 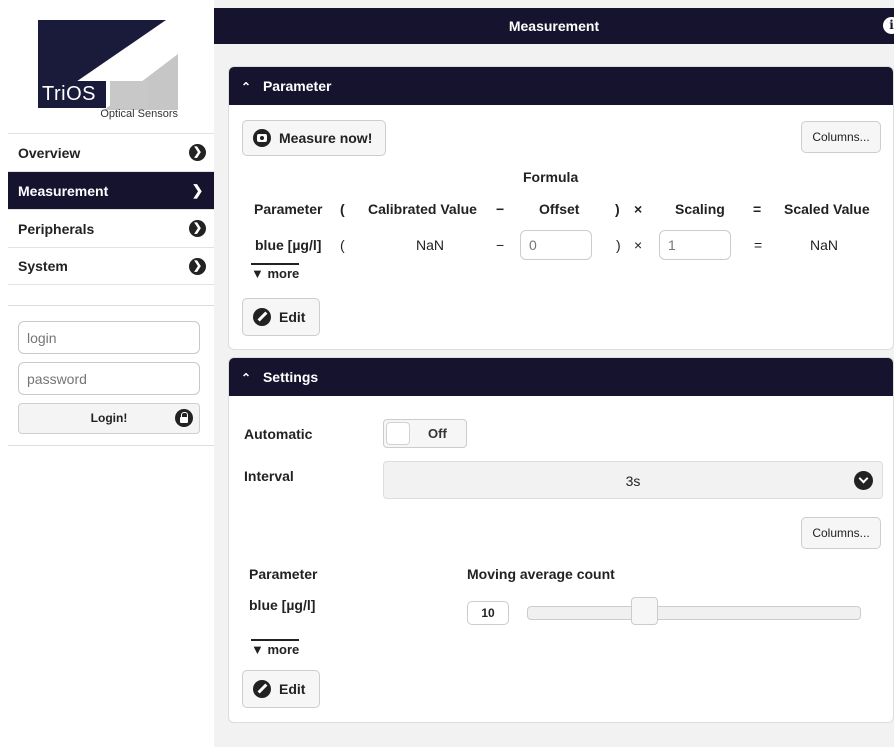 What do you see at coordinates (269, 476) in the screenshot?
I see `interval-label: Interval` at bounding box center [269, 476].